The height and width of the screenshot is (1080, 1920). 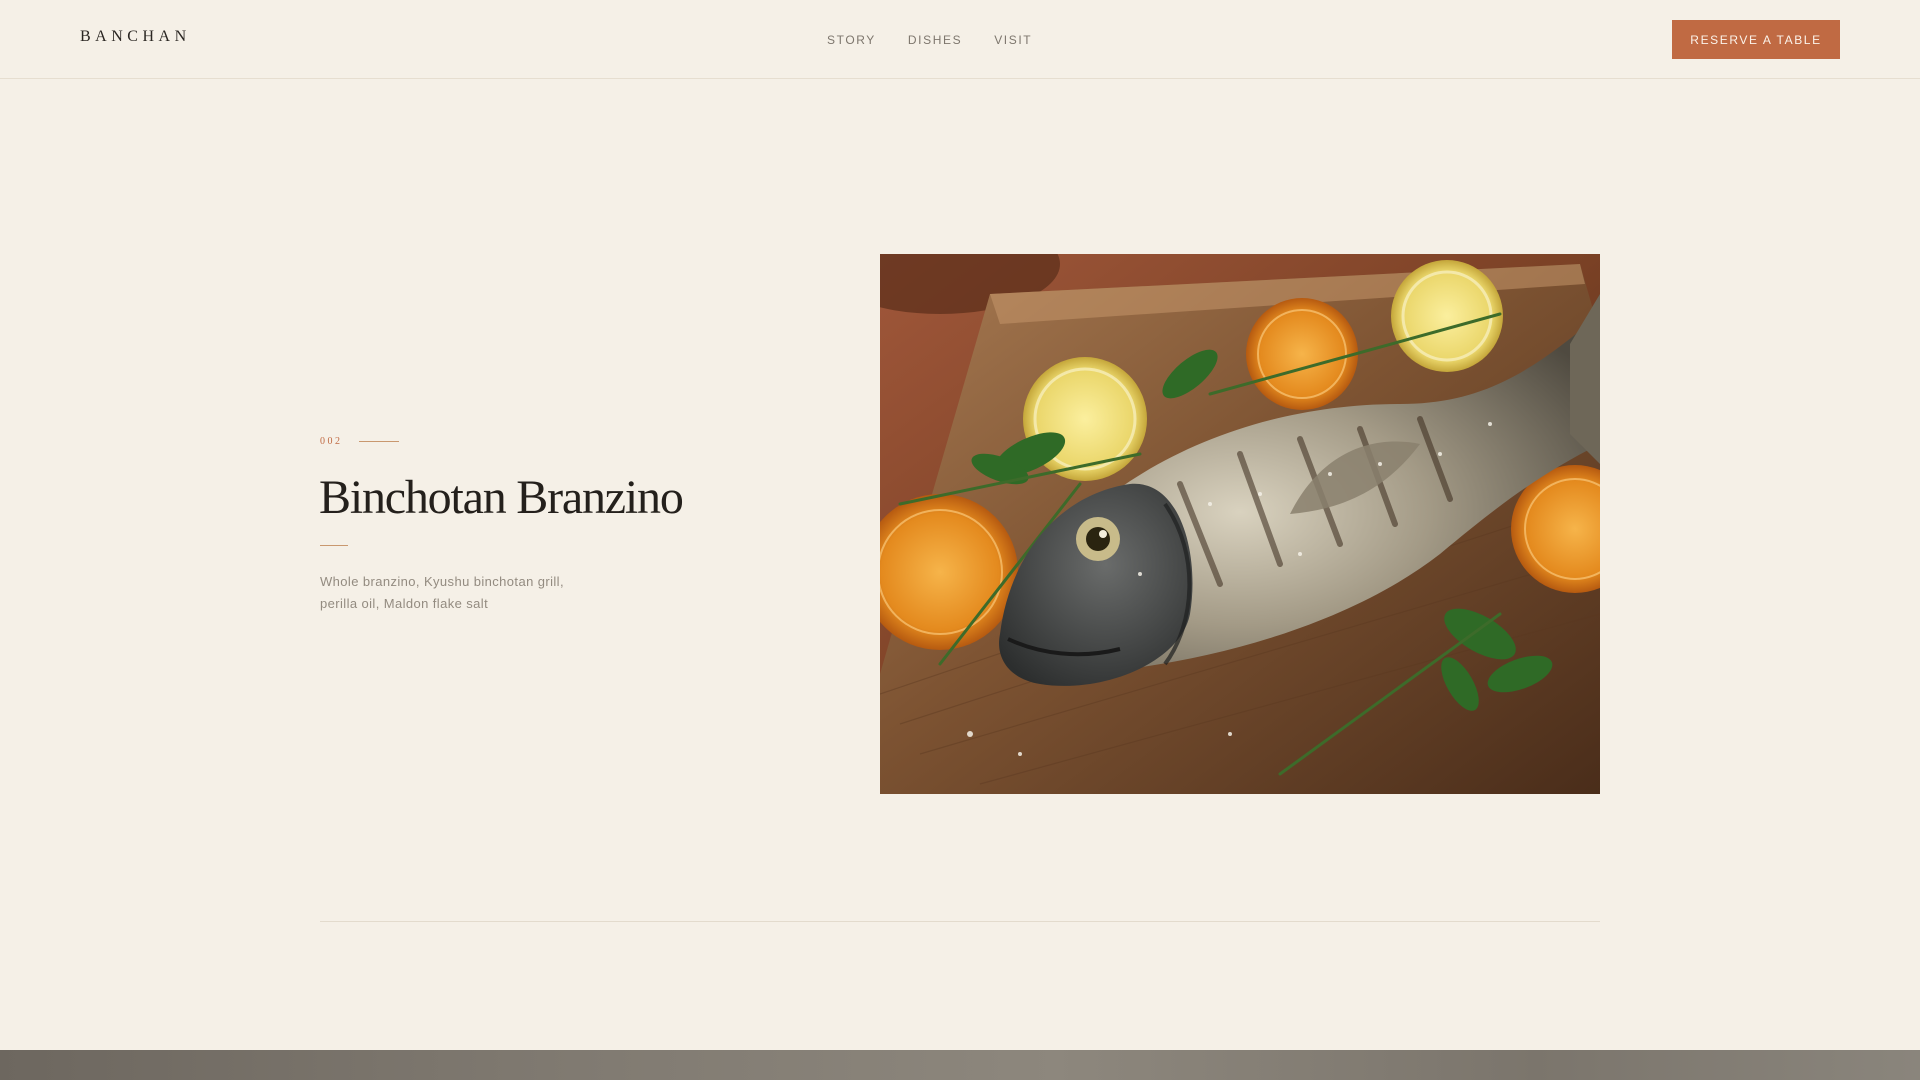 I want to click on nav-link-dishes: DISHES, so click(x=935, y=40).